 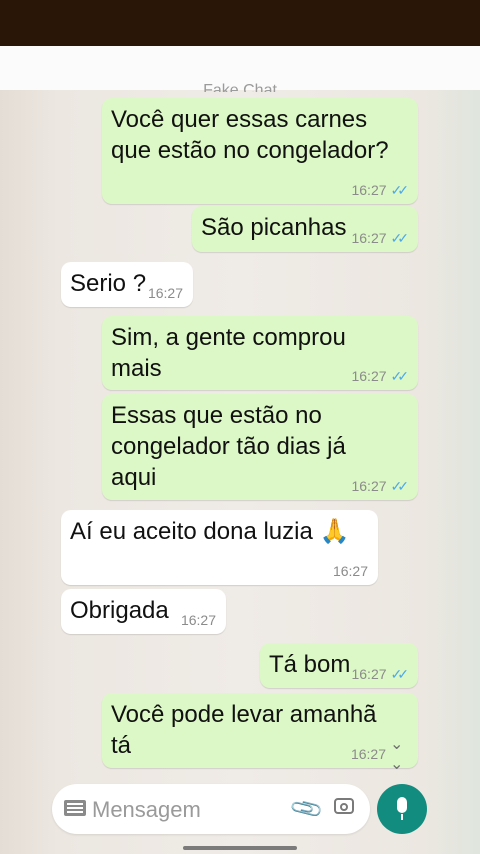 I want to click on message-text: Você pode levar amanhã tá, so click(x=244, y=730).